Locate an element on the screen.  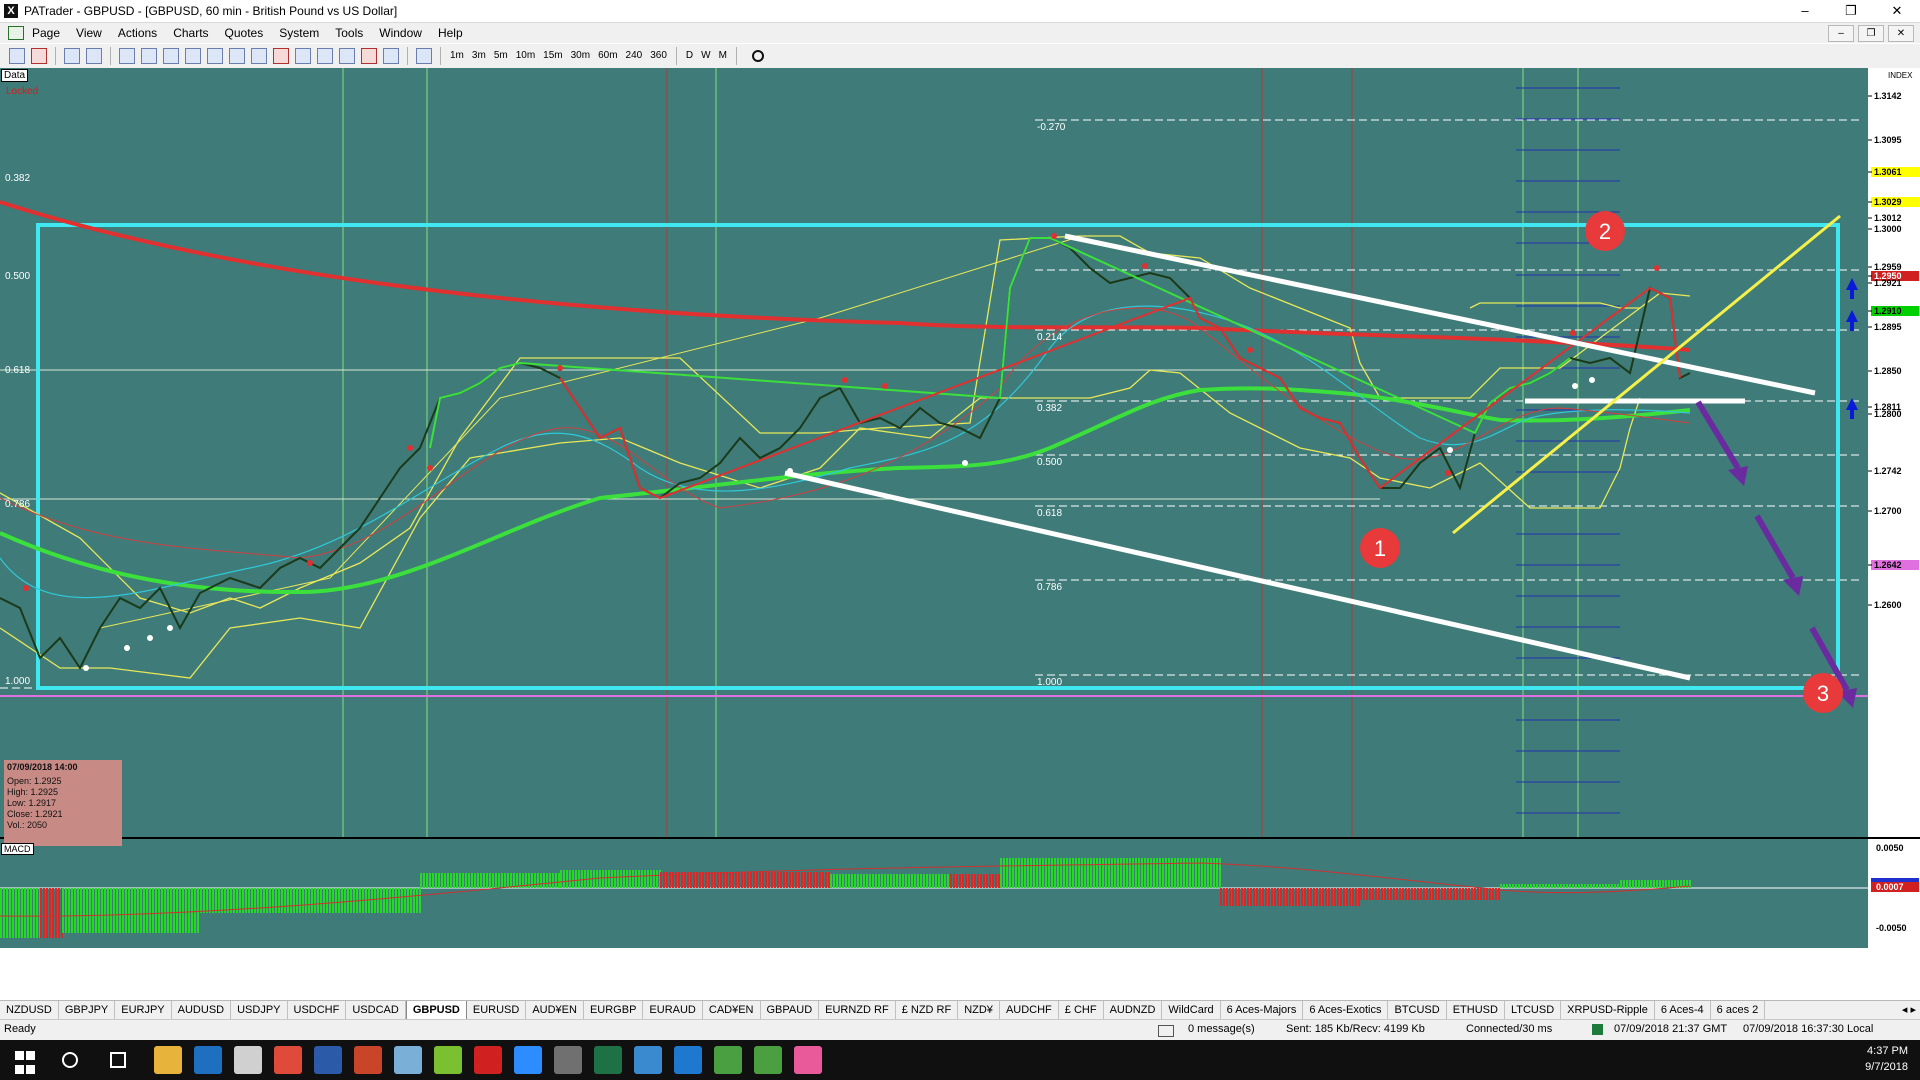
outlook-icon is located at coordinates (208, 1060).